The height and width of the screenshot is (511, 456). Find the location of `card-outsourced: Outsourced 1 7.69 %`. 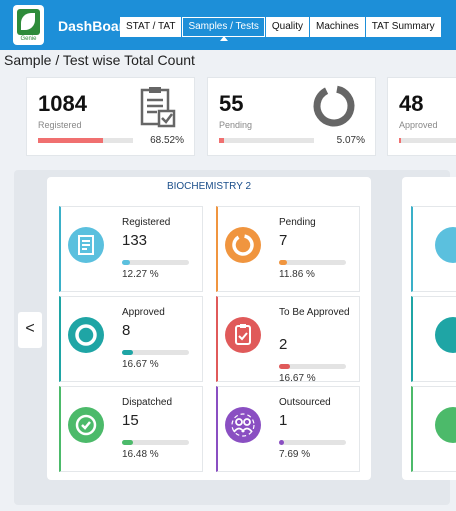

card-outsourced: Outsourced 1 7.69 % is located at coordinates (288, 429).